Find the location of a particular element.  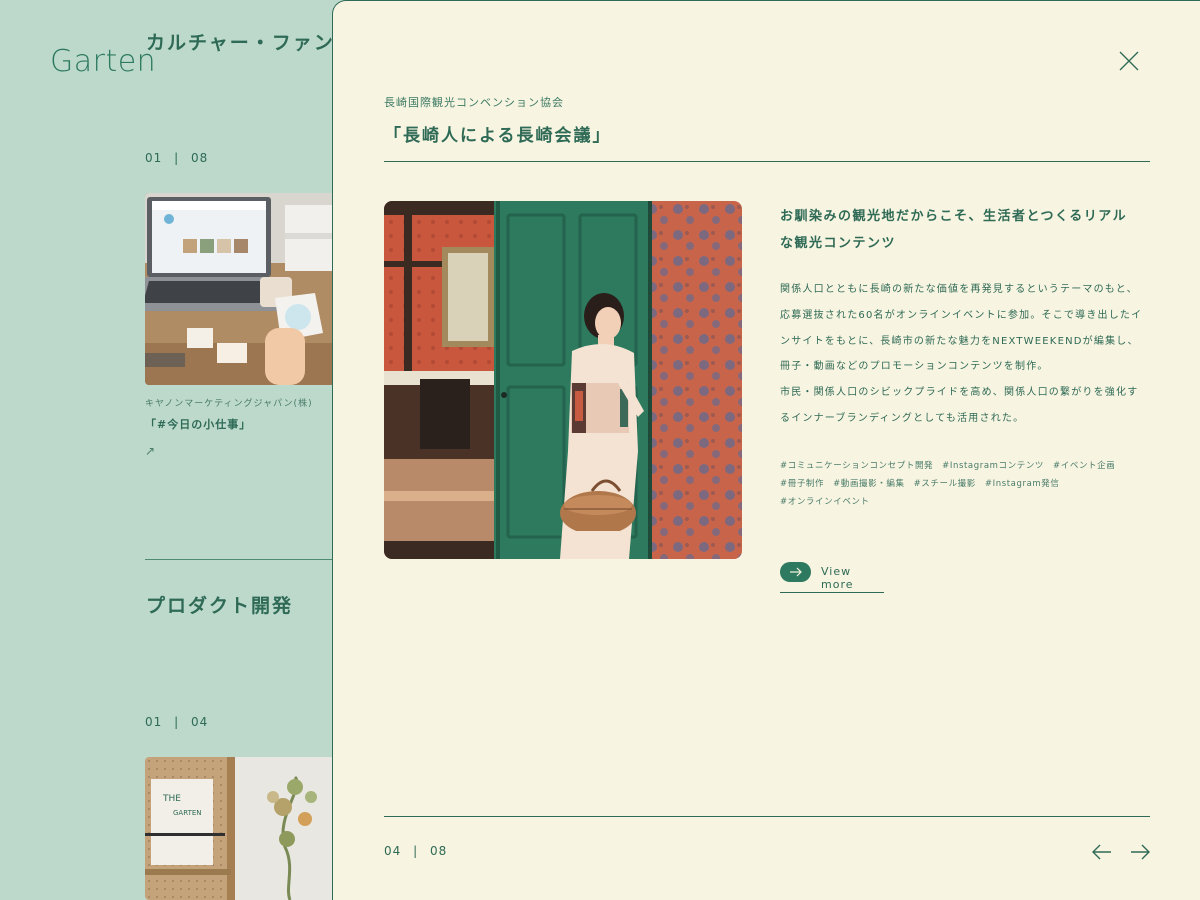

tag: #Instagramコンテンツ is located at coordinates (993, 466).